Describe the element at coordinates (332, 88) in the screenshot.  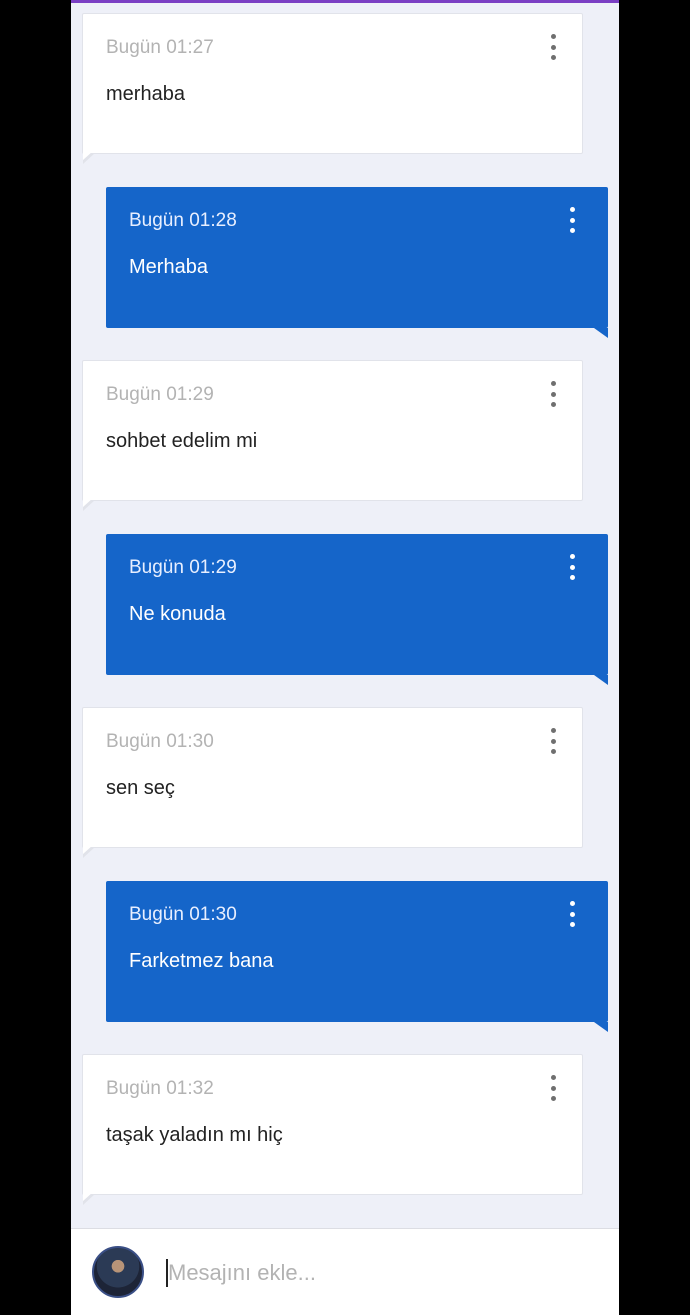
I see `message-incoming: Bugün 01:27 merhaba` at that location.